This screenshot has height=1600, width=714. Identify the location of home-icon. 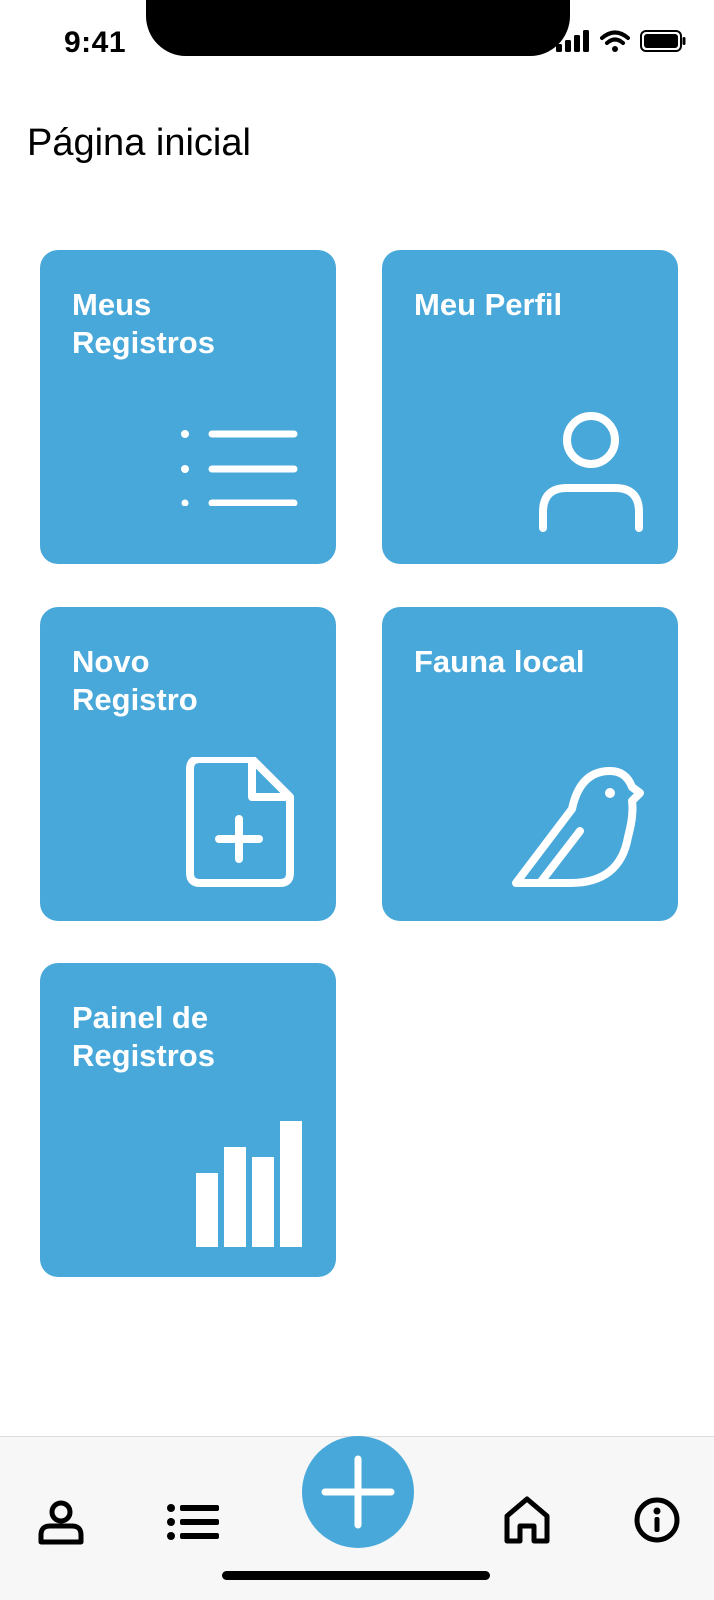
(527, 1520).